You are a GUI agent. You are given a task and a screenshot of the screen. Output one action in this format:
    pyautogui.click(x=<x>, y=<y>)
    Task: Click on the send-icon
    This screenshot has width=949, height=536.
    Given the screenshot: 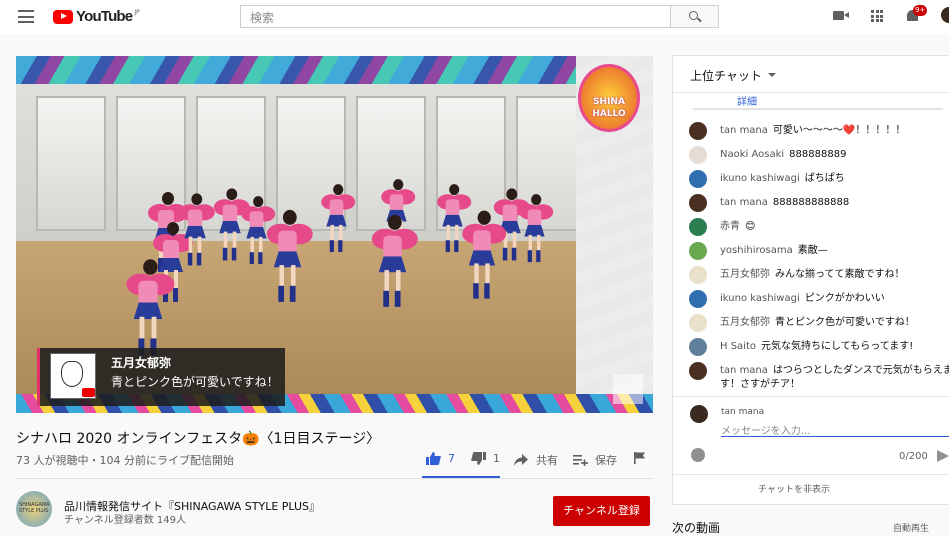 What is the action you would take?
    pyautogui.click(x=943, y=456)
    